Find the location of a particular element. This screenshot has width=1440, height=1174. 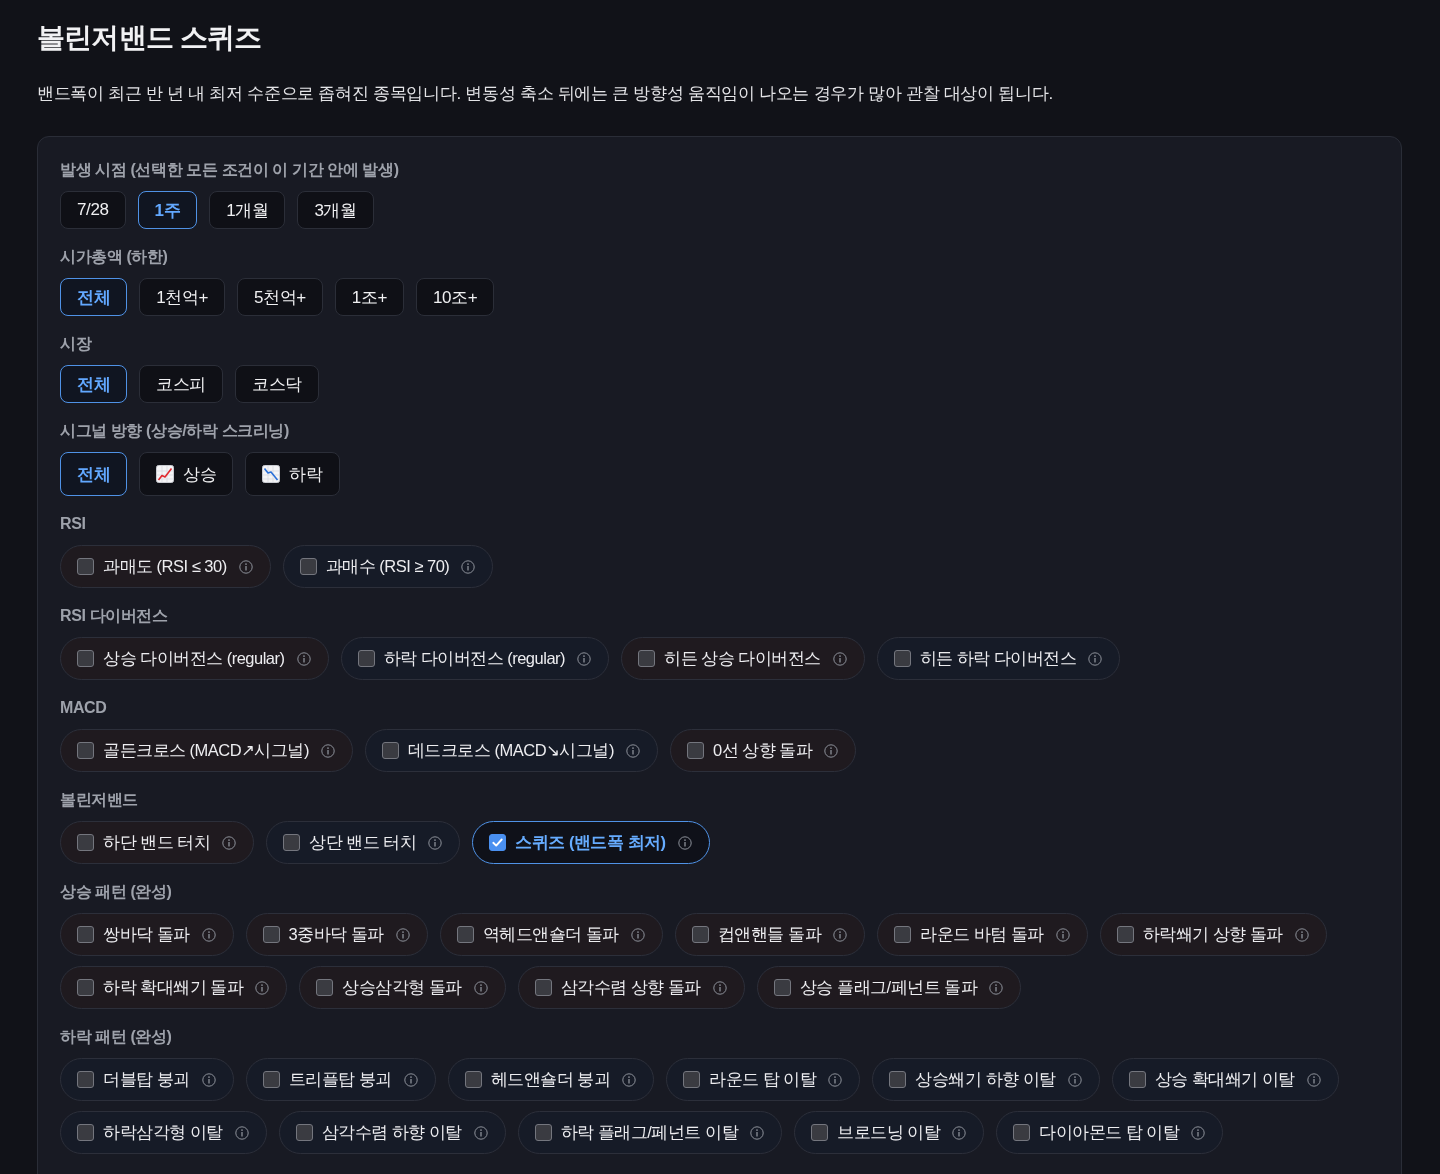

option-button: 1천억+ is located at coordinates (182, 297).